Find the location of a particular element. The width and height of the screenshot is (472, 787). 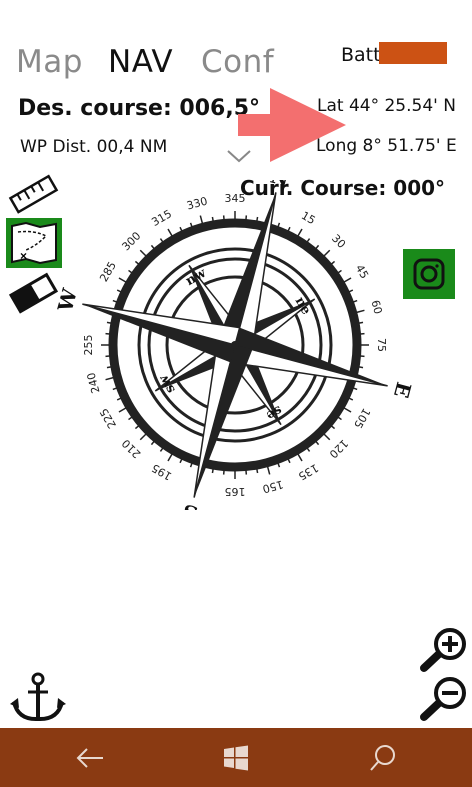

compass-degree-label: 225 is located at coordinates (108, 418).